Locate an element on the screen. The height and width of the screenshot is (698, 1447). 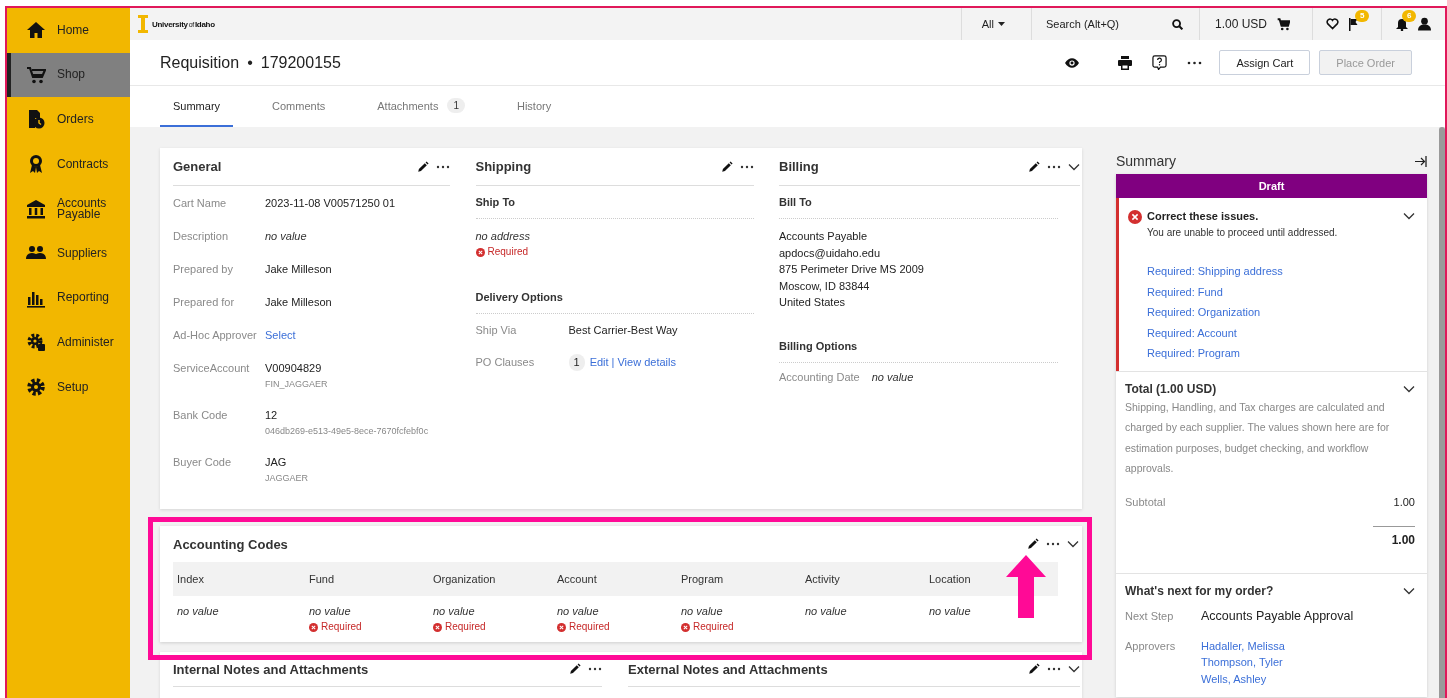
print-icon is located at coordinates (1125, 62).